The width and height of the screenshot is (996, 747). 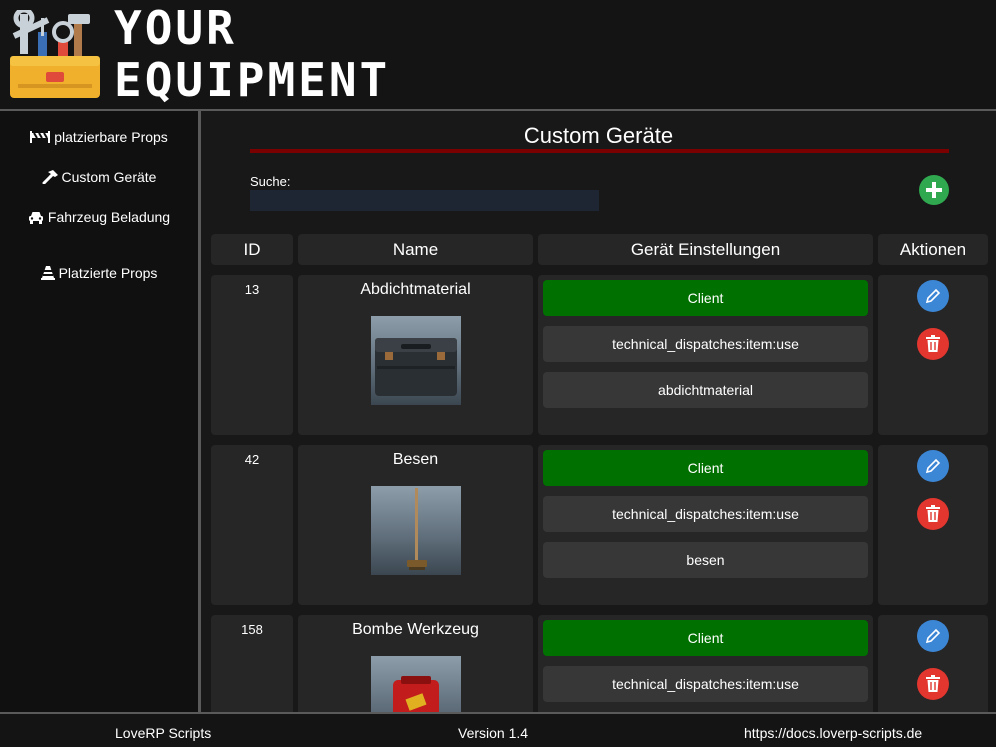 What do you see at coordinates (598, 135) in the screenshot?
I see `page-title: Custom Geräte` at bounding box center [598, 135].